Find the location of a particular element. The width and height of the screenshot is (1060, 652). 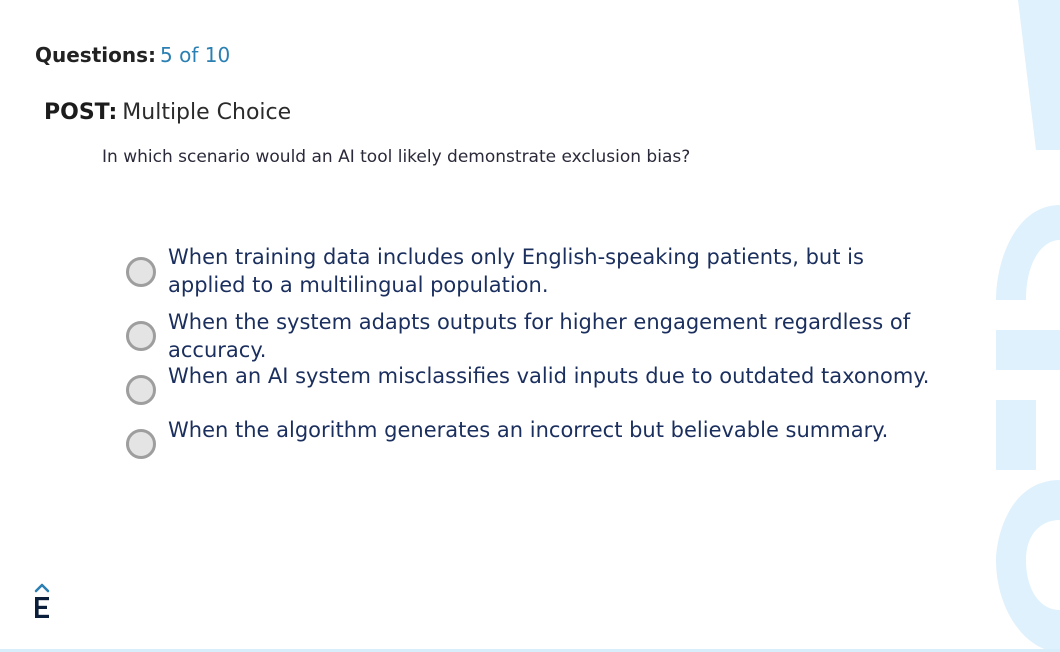

question-counter-value: 5 of 10 is located at coordinates (195, 55).